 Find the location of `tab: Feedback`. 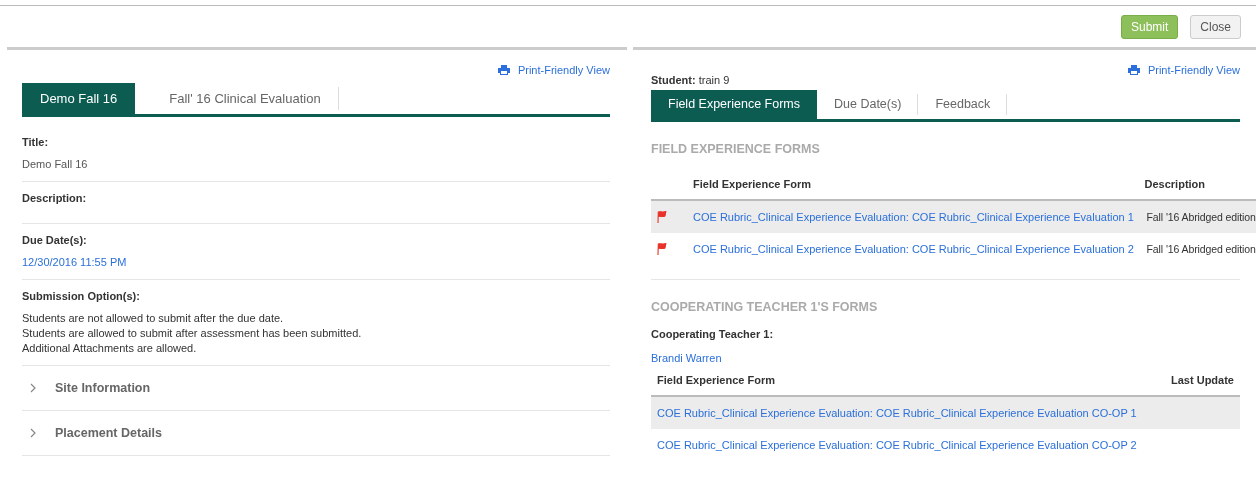

tab: Feedback is located at coordinates (963, 104).